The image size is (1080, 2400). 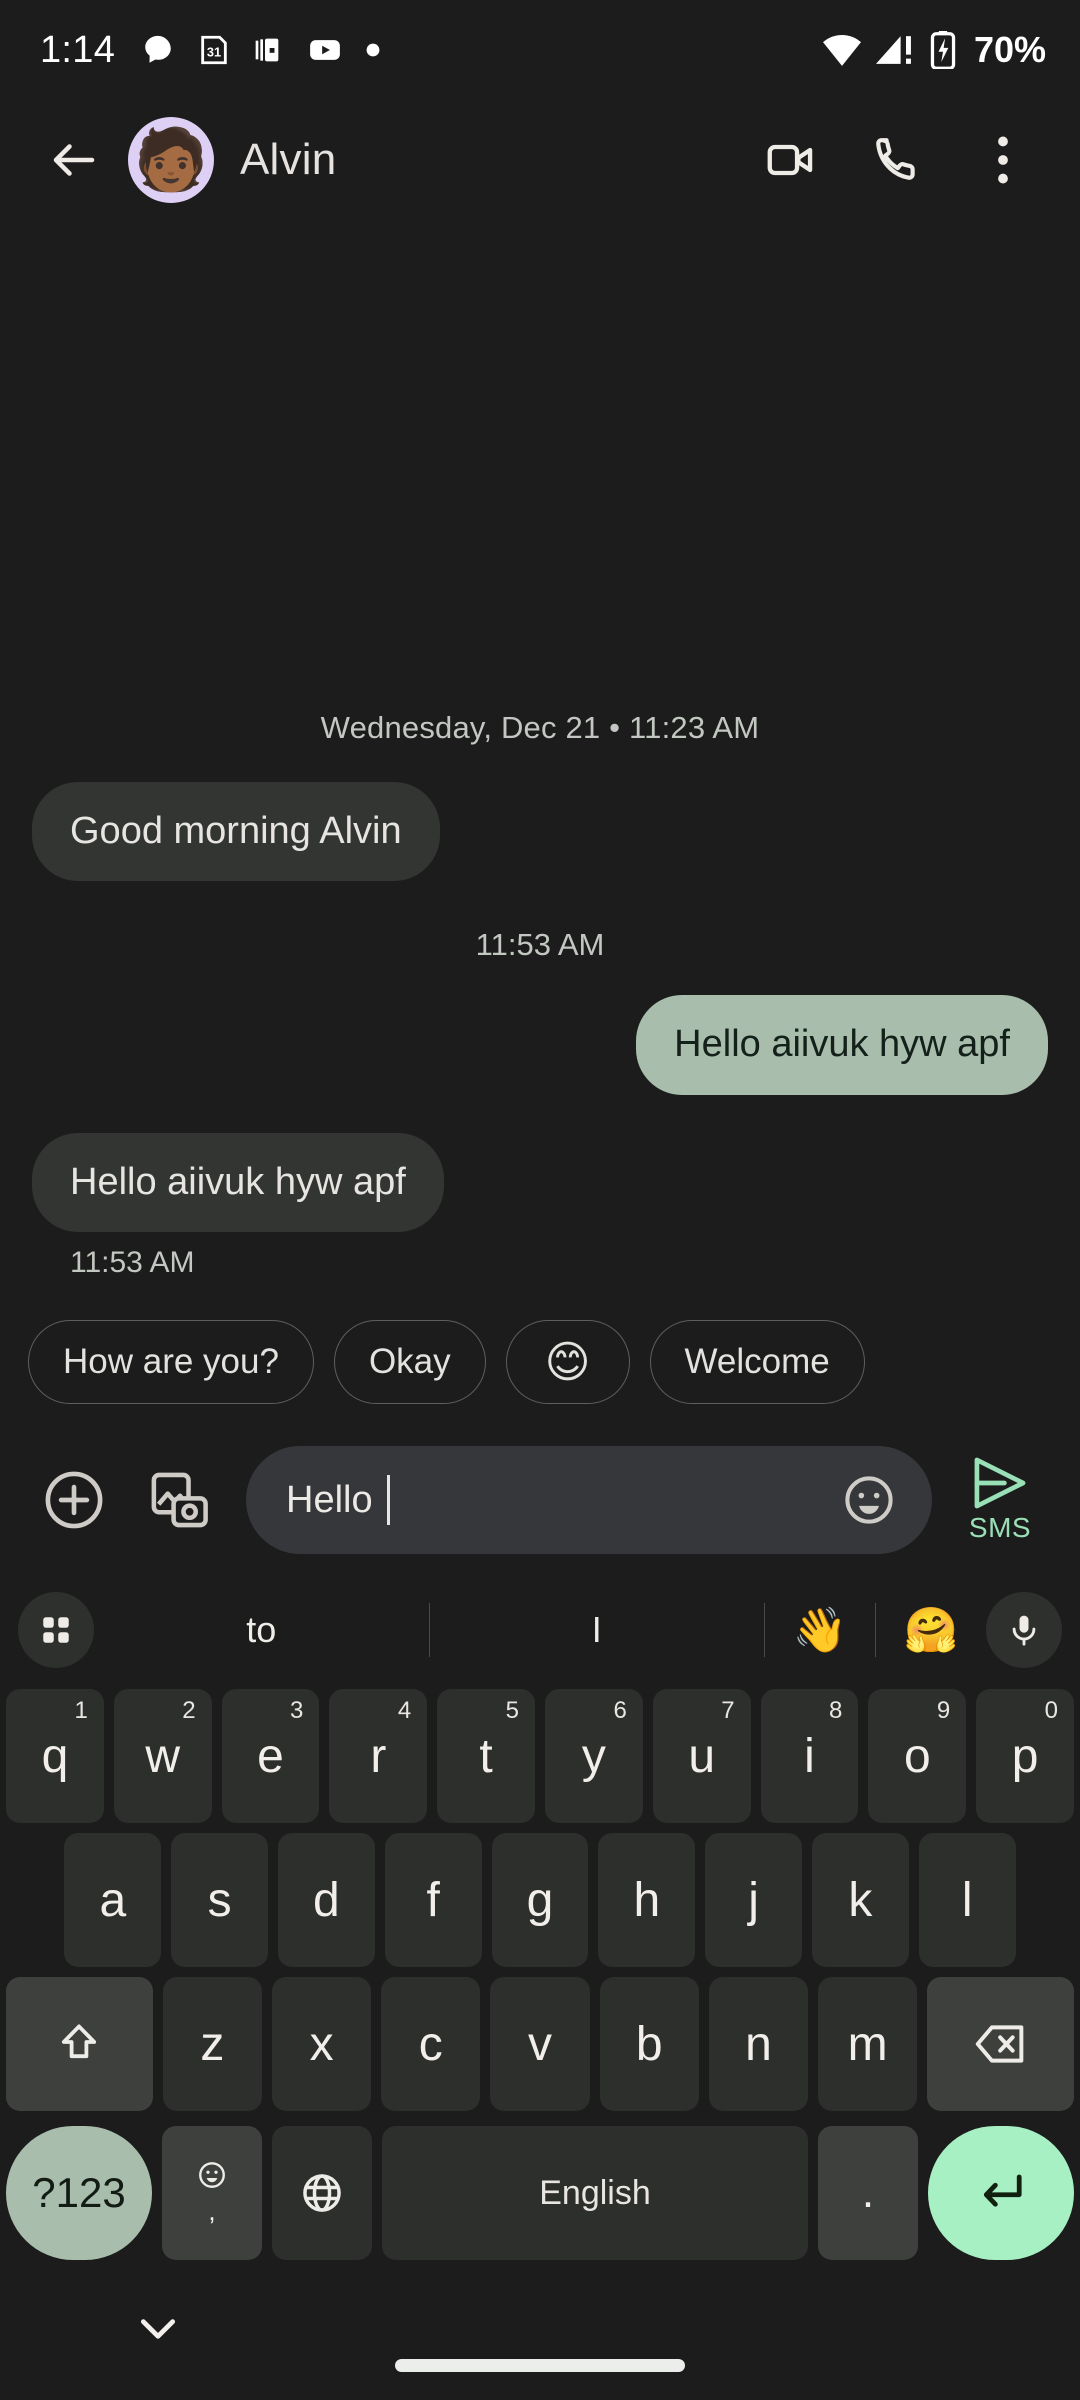 What do you see at coordinates (236, 831) in the screenshot?
I see `message-bubble-incoming: Good morning Alvin` at bounding box center [236, 831].